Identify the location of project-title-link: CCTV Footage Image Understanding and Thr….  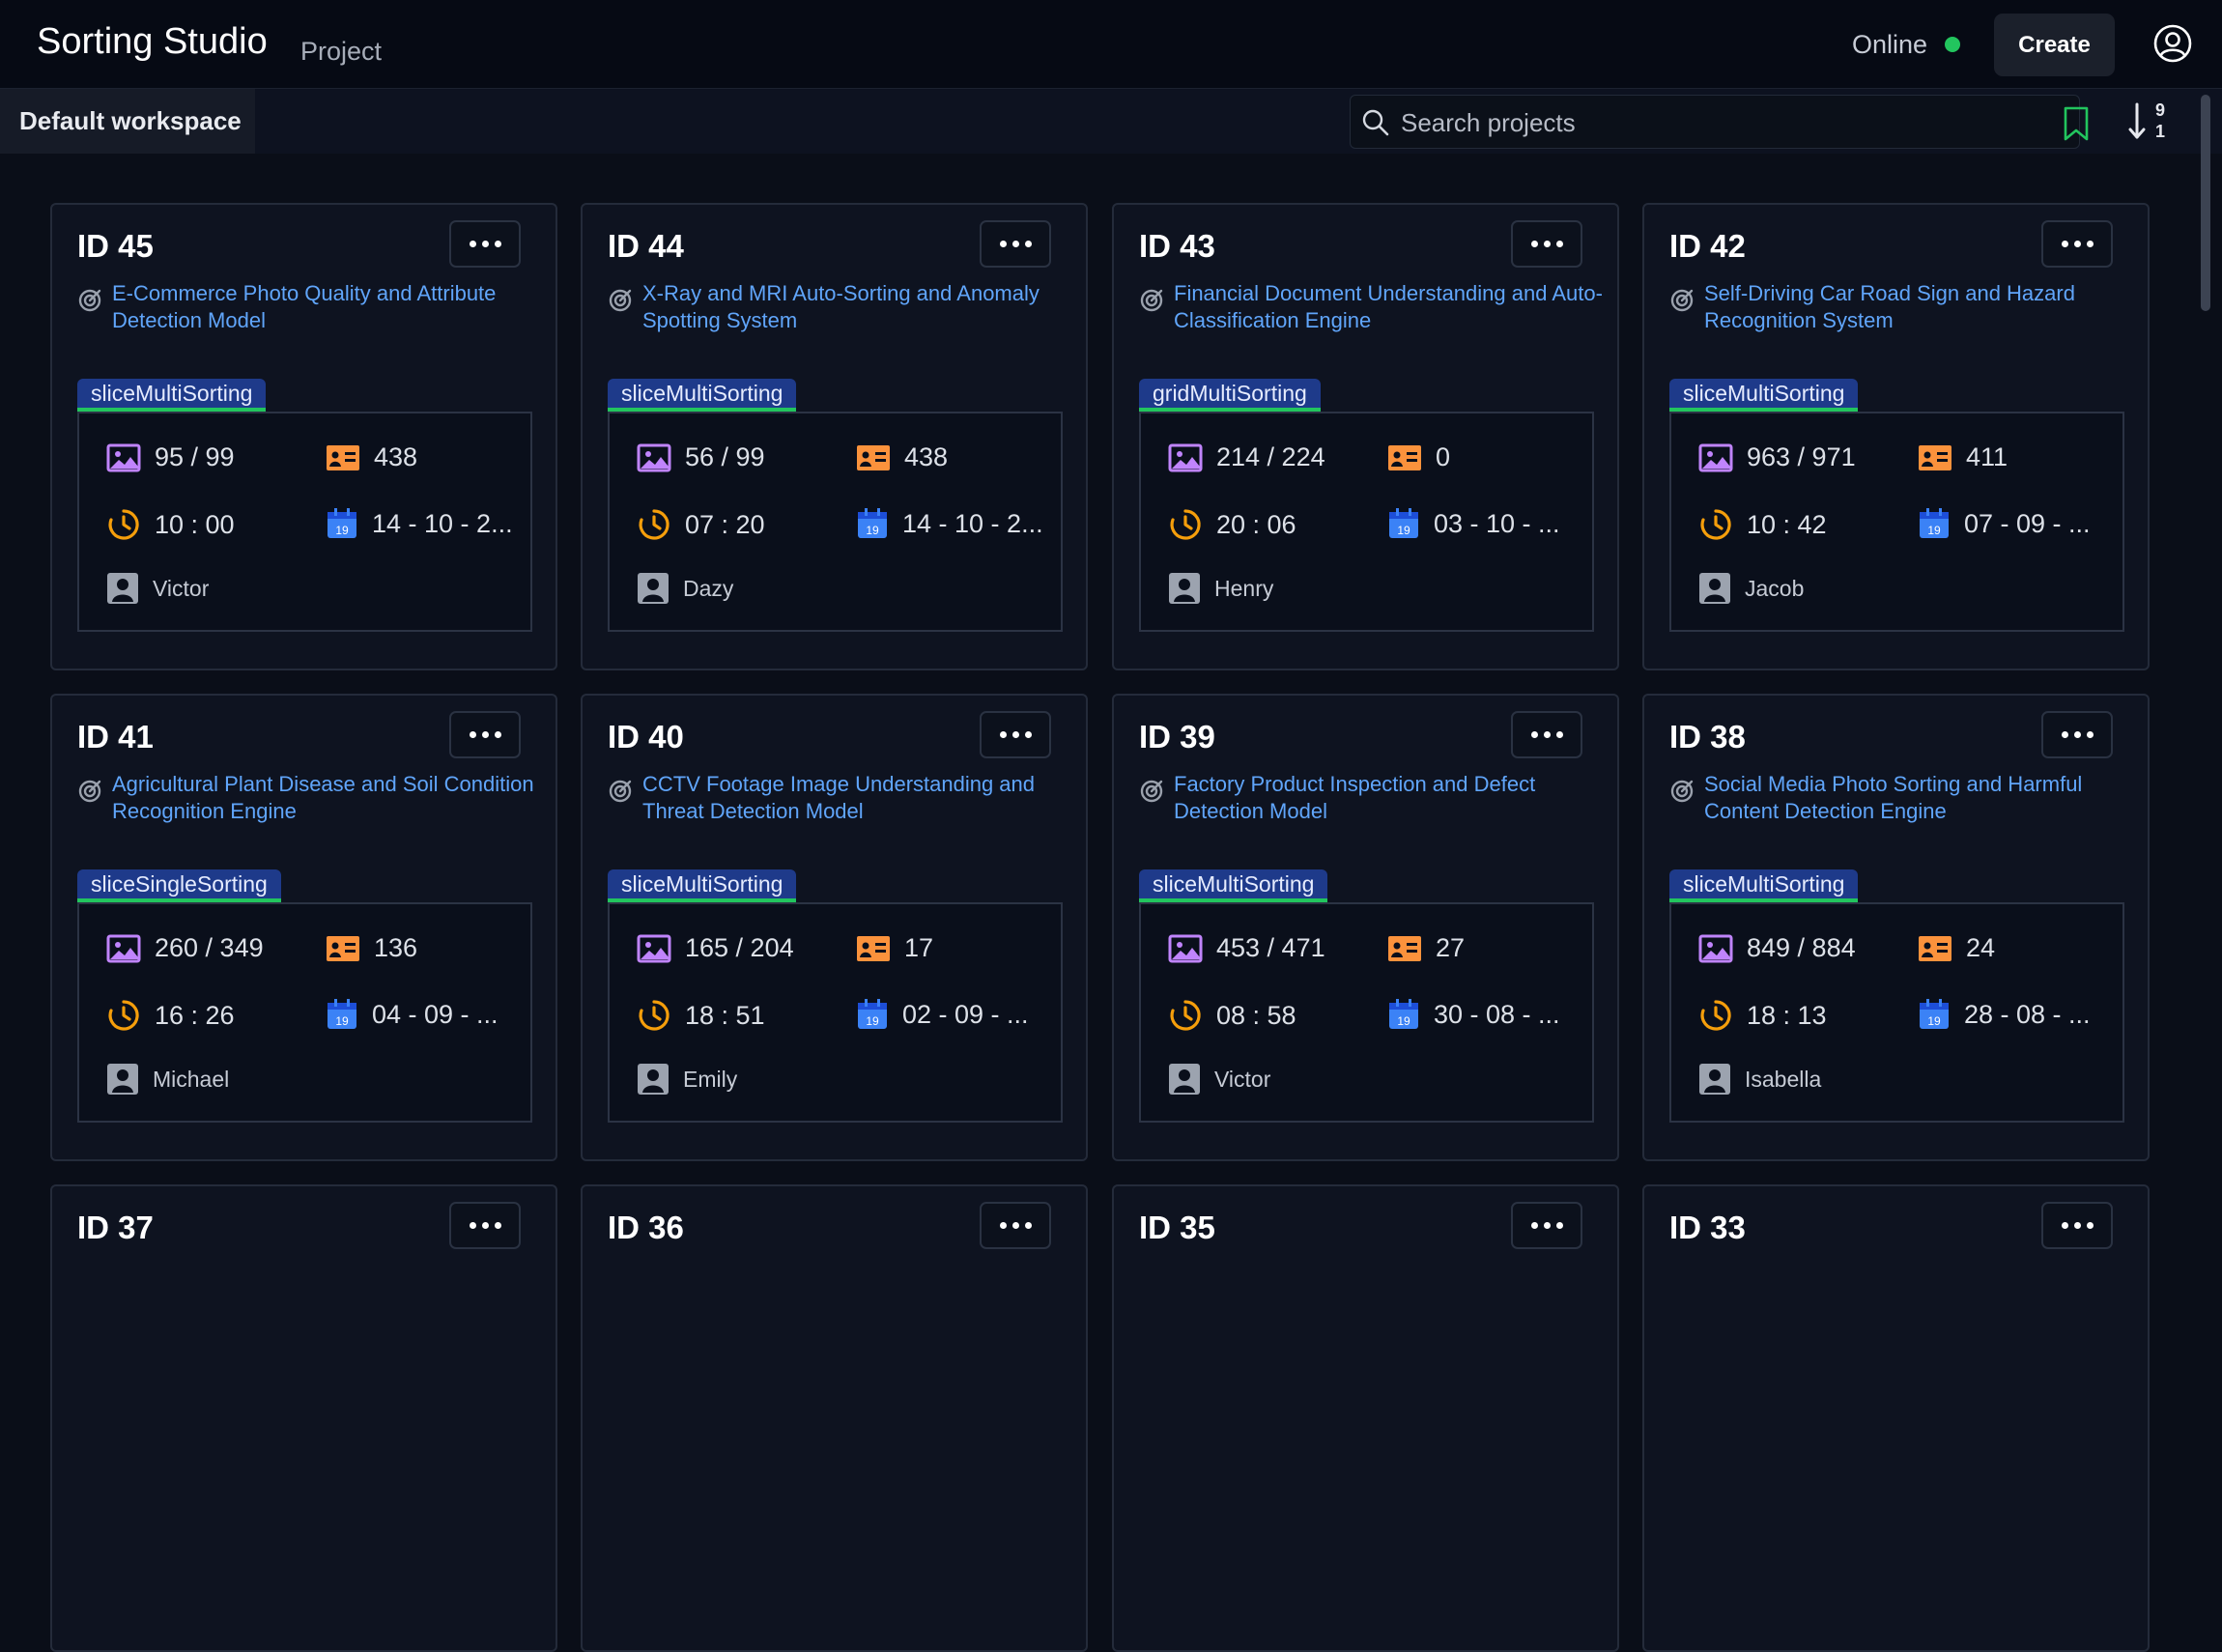
(859, 798).